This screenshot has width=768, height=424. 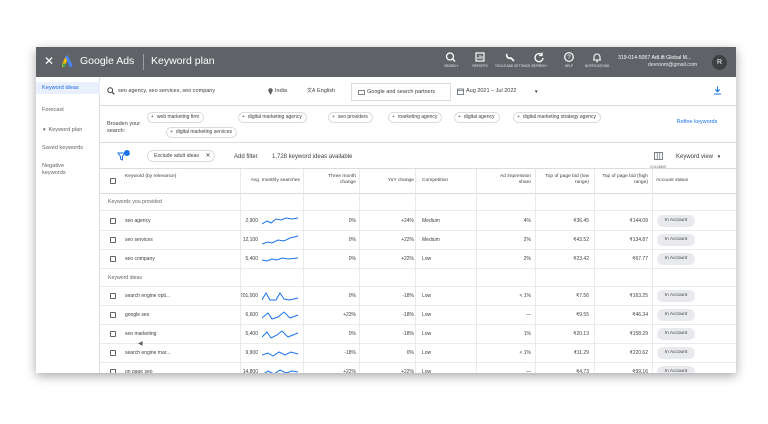 What do you see at coordinates (68, 88) in the screenshot?
I see `nav-keyword-ideas: Keyword ideas` at bounding box center [68, 88].